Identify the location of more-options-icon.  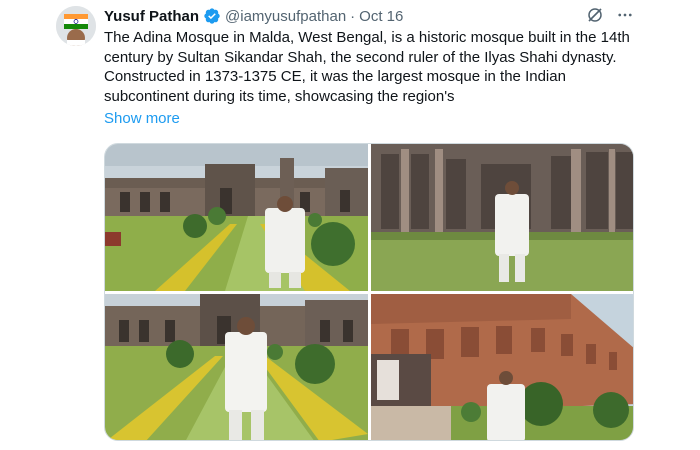
(625, 15).